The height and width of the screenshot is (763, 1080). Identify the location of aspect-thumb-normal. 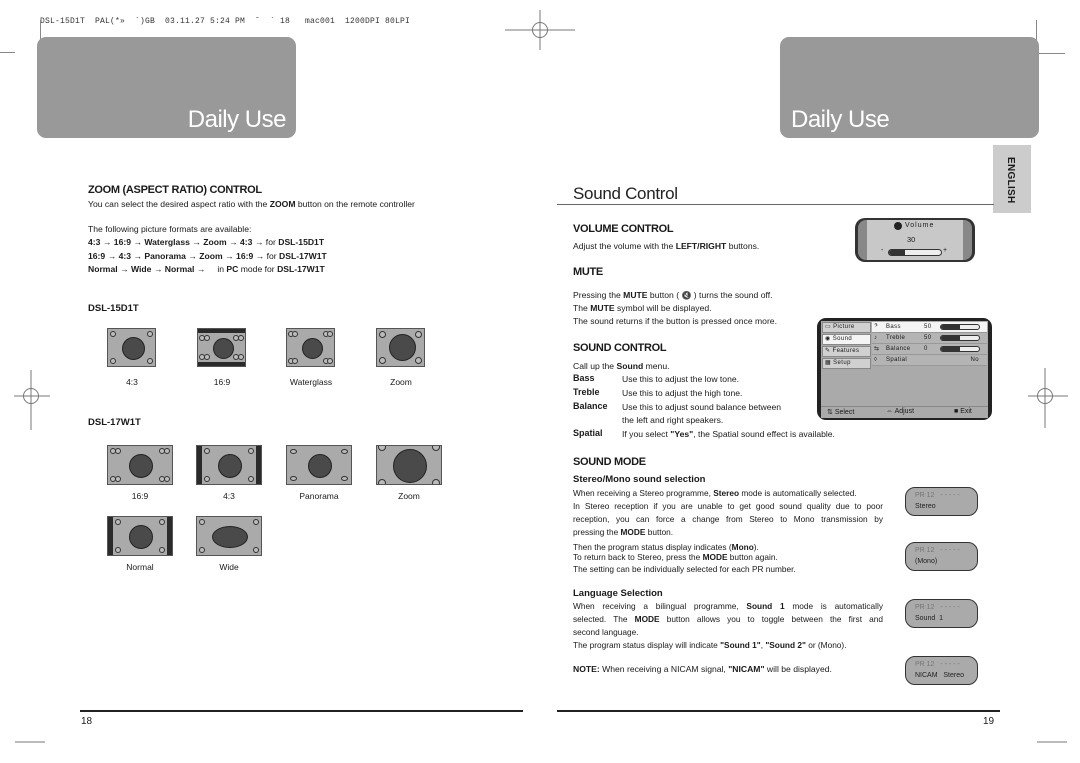
(140, 536).